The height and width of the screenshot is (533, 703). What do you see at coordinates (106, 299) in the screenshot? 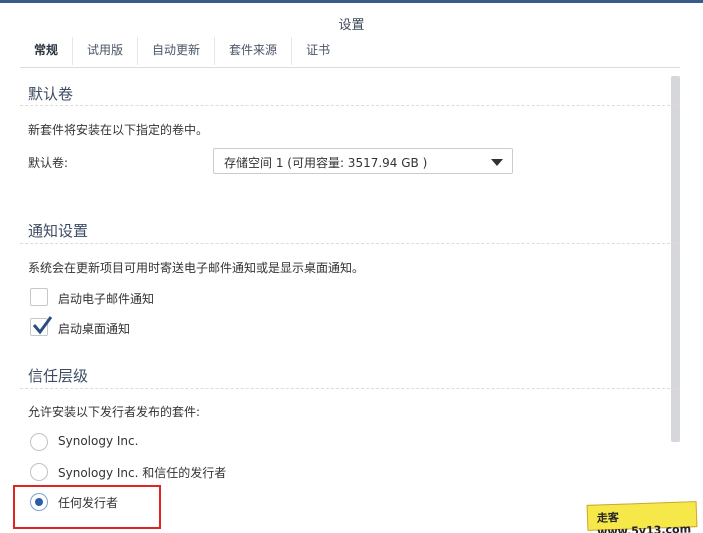
I see `email-notification-label: 启动电子邮件通知` at bounding box center [106, 299].